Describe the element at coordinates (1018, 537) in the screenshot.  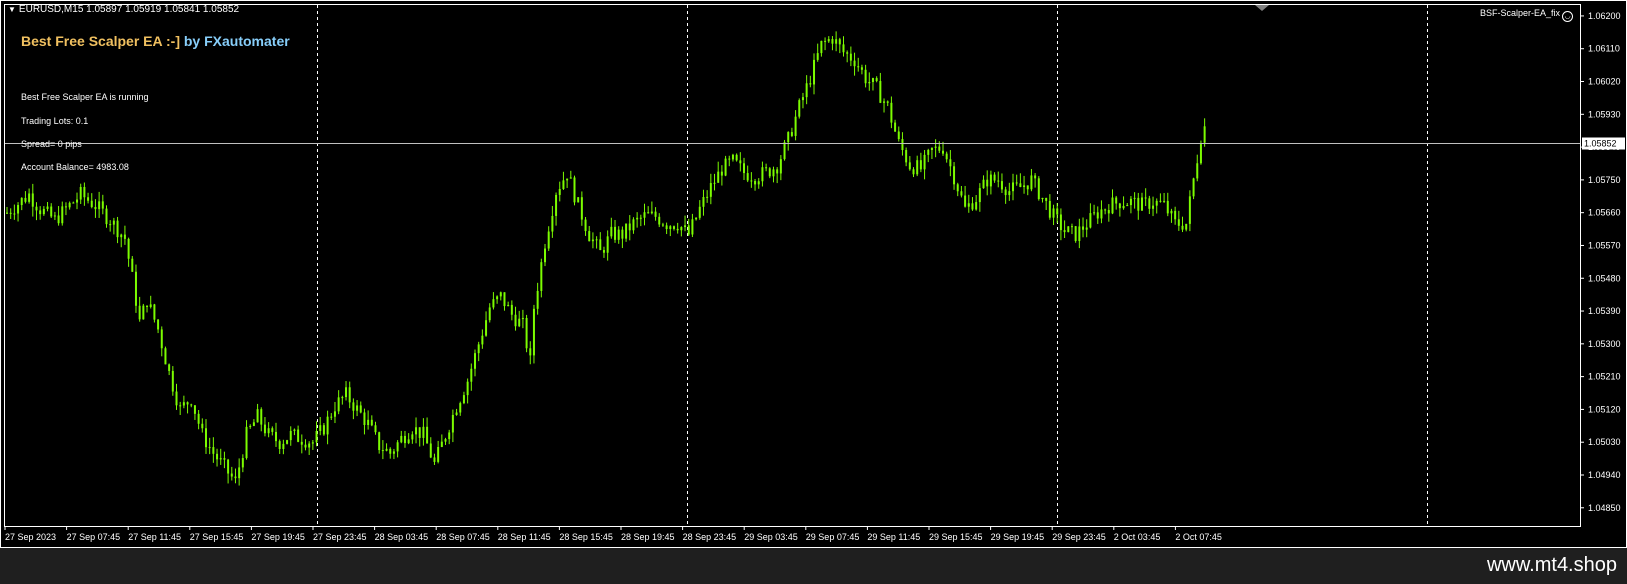
I see `time-tick-label: 29 Sep 19:45` at that location.